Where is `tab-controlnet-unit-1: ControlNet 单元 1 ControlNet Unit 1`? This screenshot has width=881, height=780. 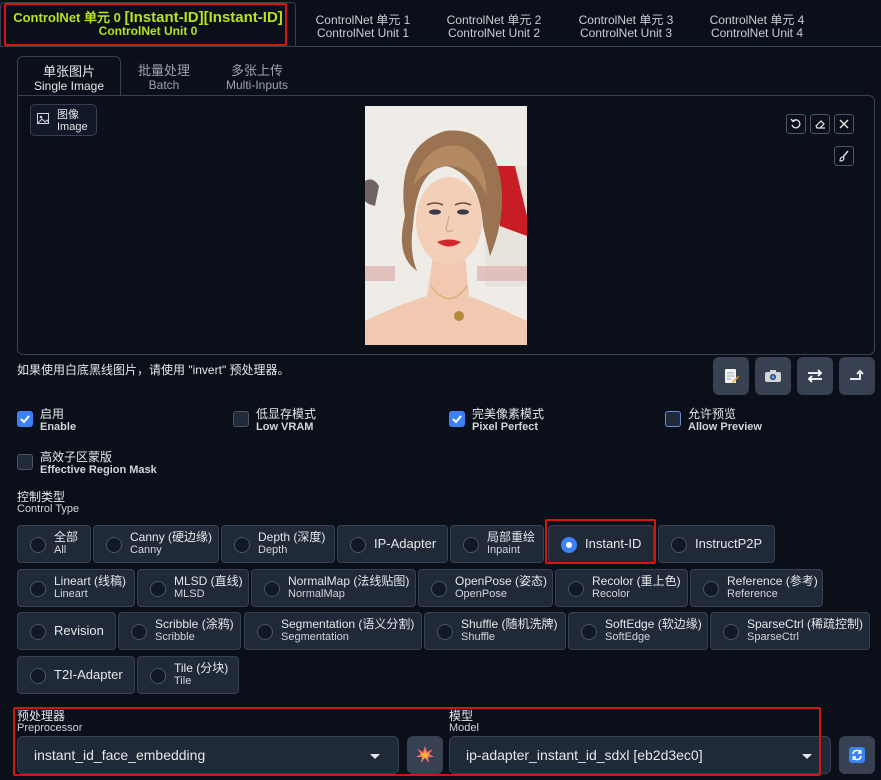
tab-controlnet-unit-1: ControlNet 单元 1 ControlNet Unit 1 is located at coordinates (363, 26).